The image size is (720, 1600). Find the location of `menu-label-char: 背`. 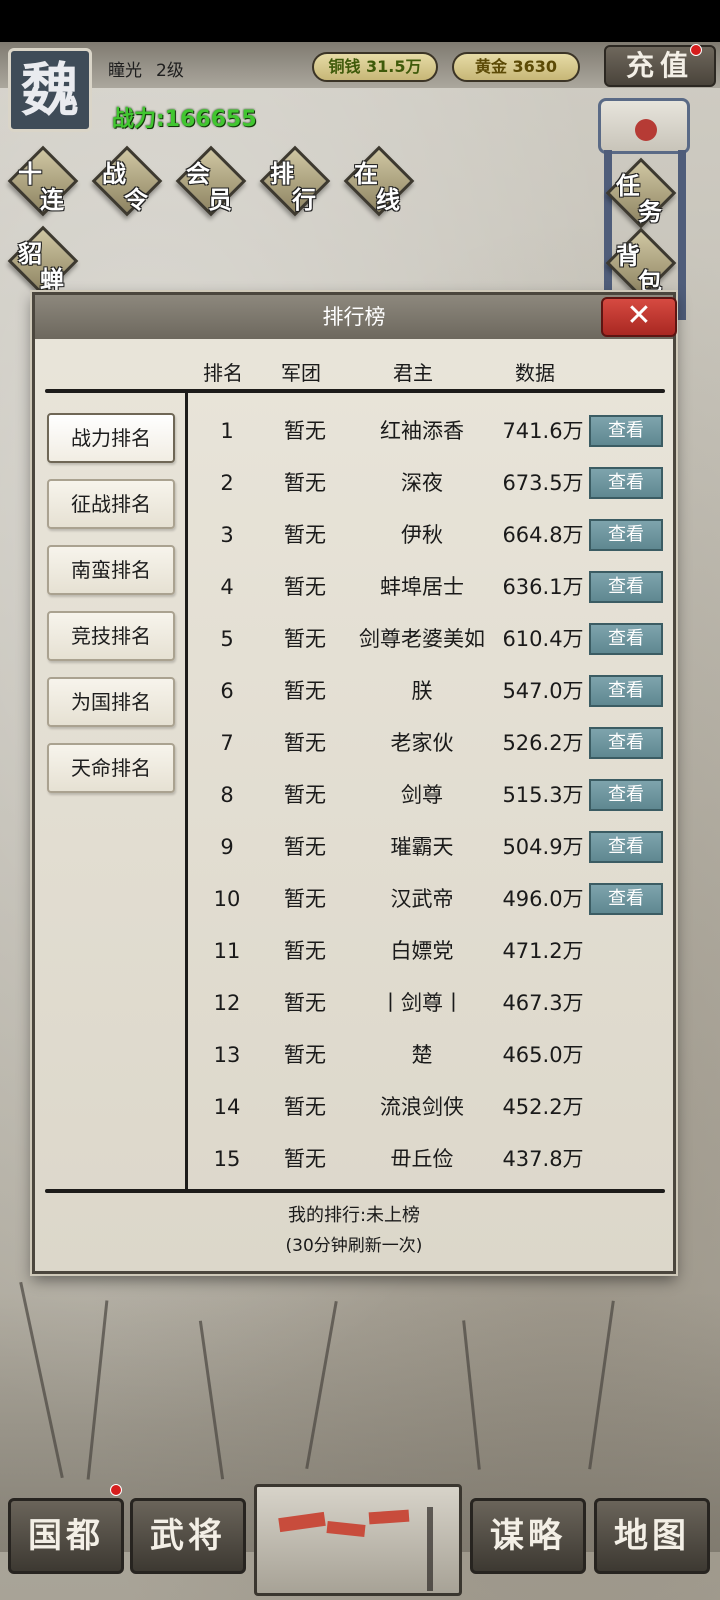

menu-label-char: 背 is located at coordinates (628, 255).